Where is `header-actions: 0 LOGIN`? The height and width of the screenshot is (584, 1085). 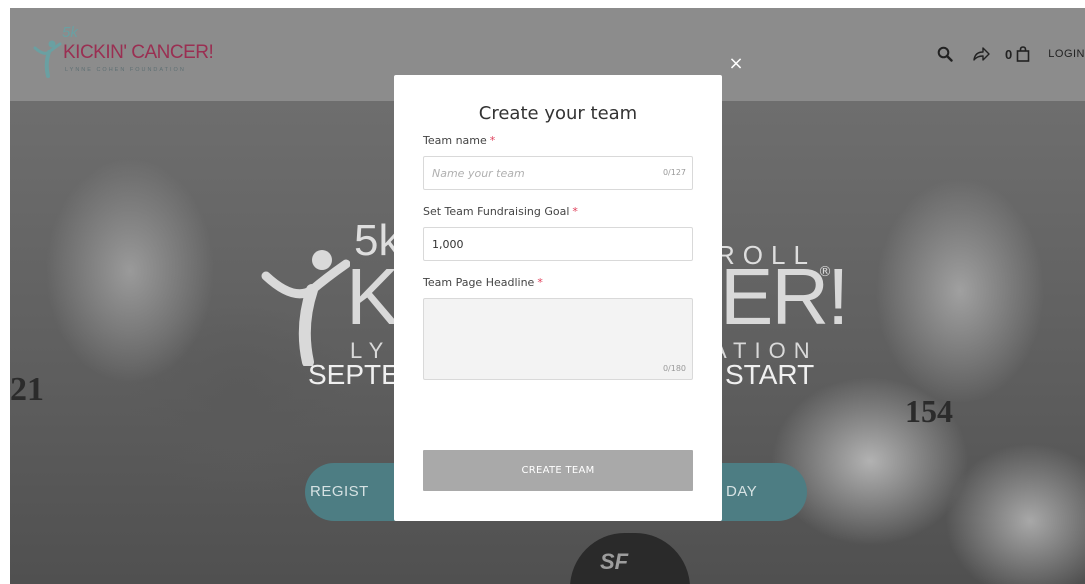 header-actions: 0 LOGIN is located at coordinates (1009, 54).